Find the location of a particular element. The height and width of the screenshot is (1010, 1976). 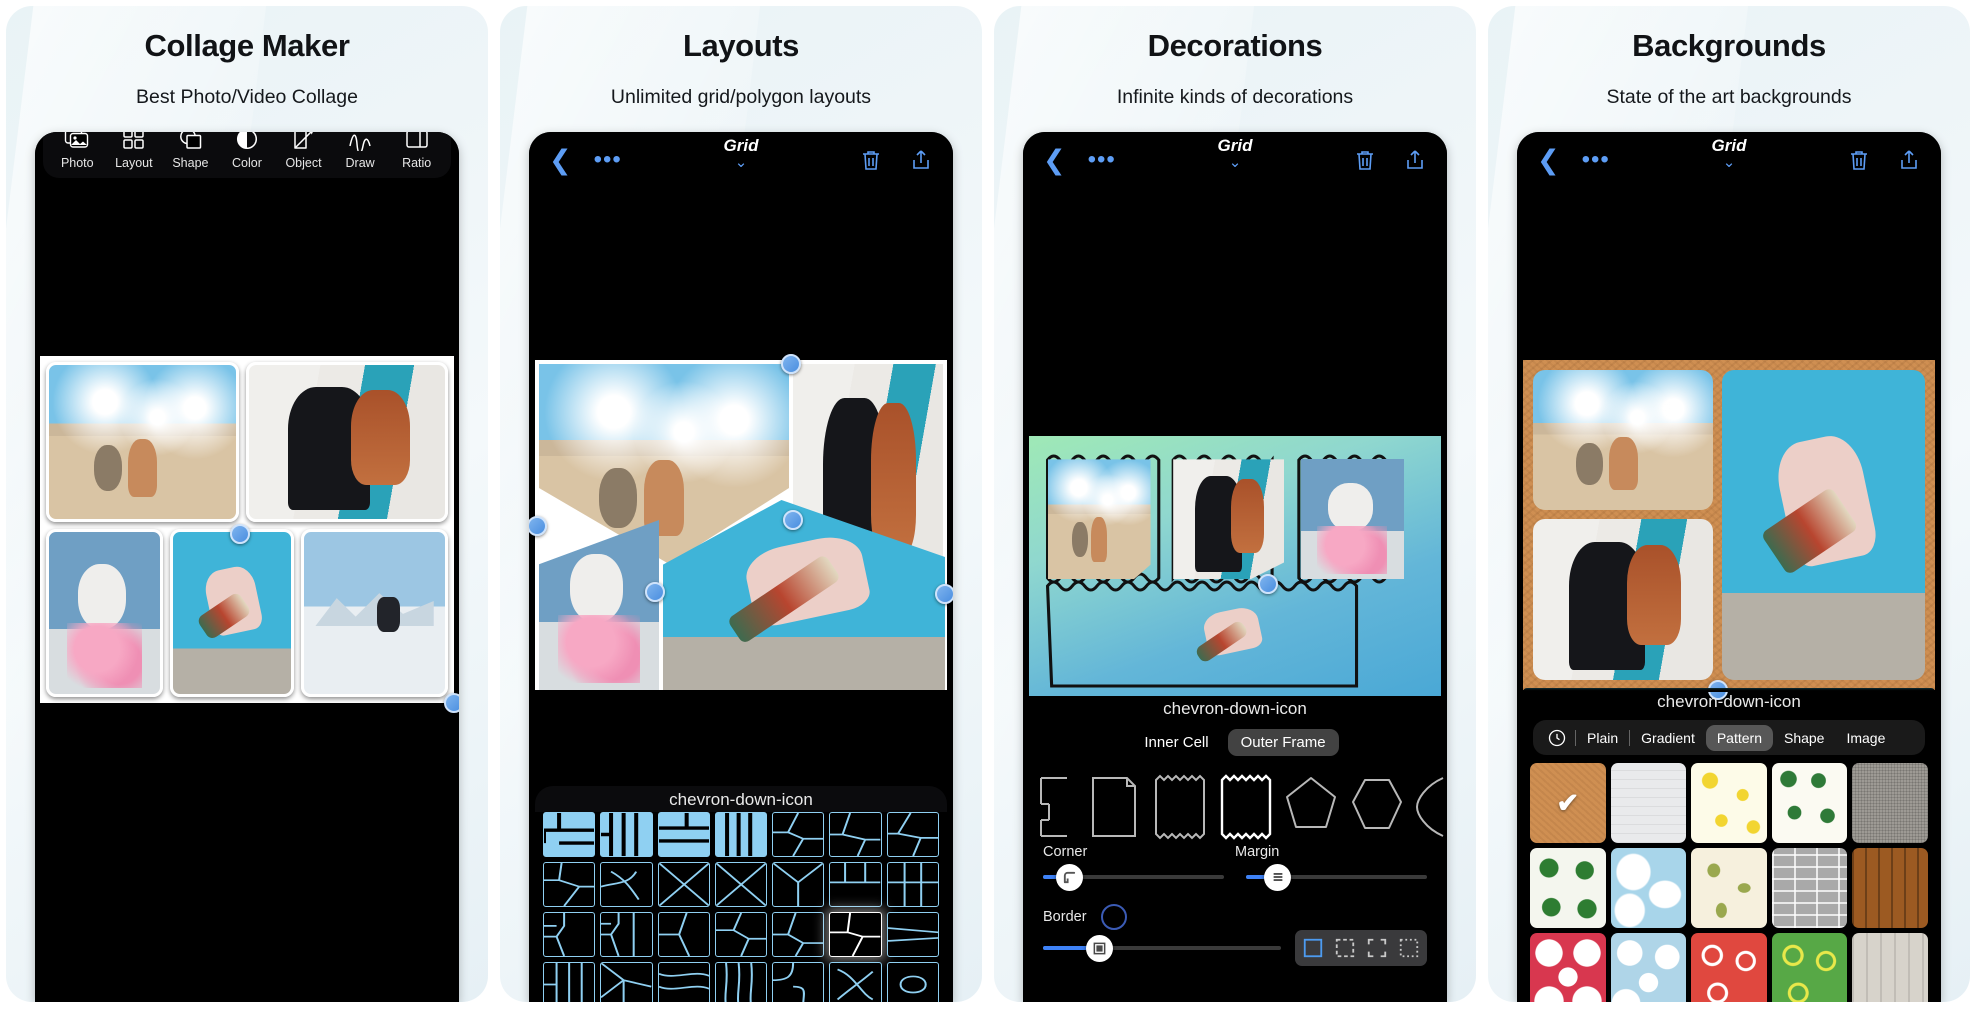

toolbar-item-photo: Photo is located at coordinates (77, 151).